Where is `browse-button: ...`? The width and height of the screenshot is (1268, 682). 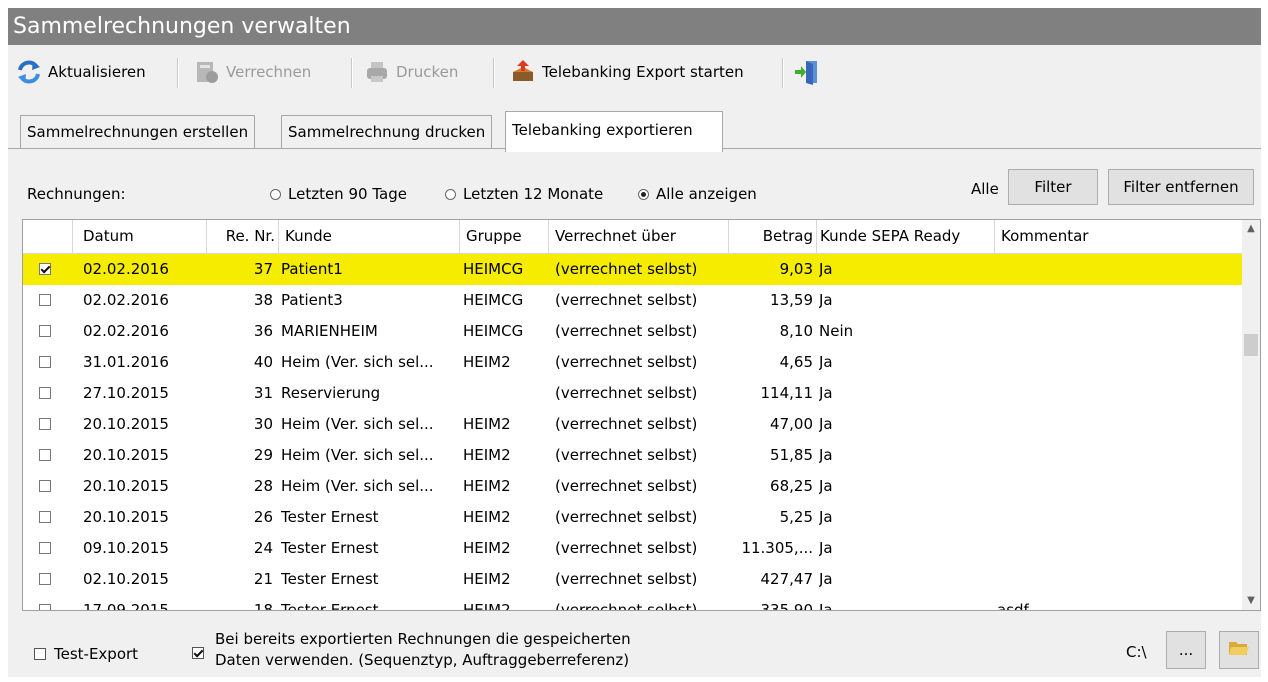
browse-button: ... is located at coordinates (1186, 650).